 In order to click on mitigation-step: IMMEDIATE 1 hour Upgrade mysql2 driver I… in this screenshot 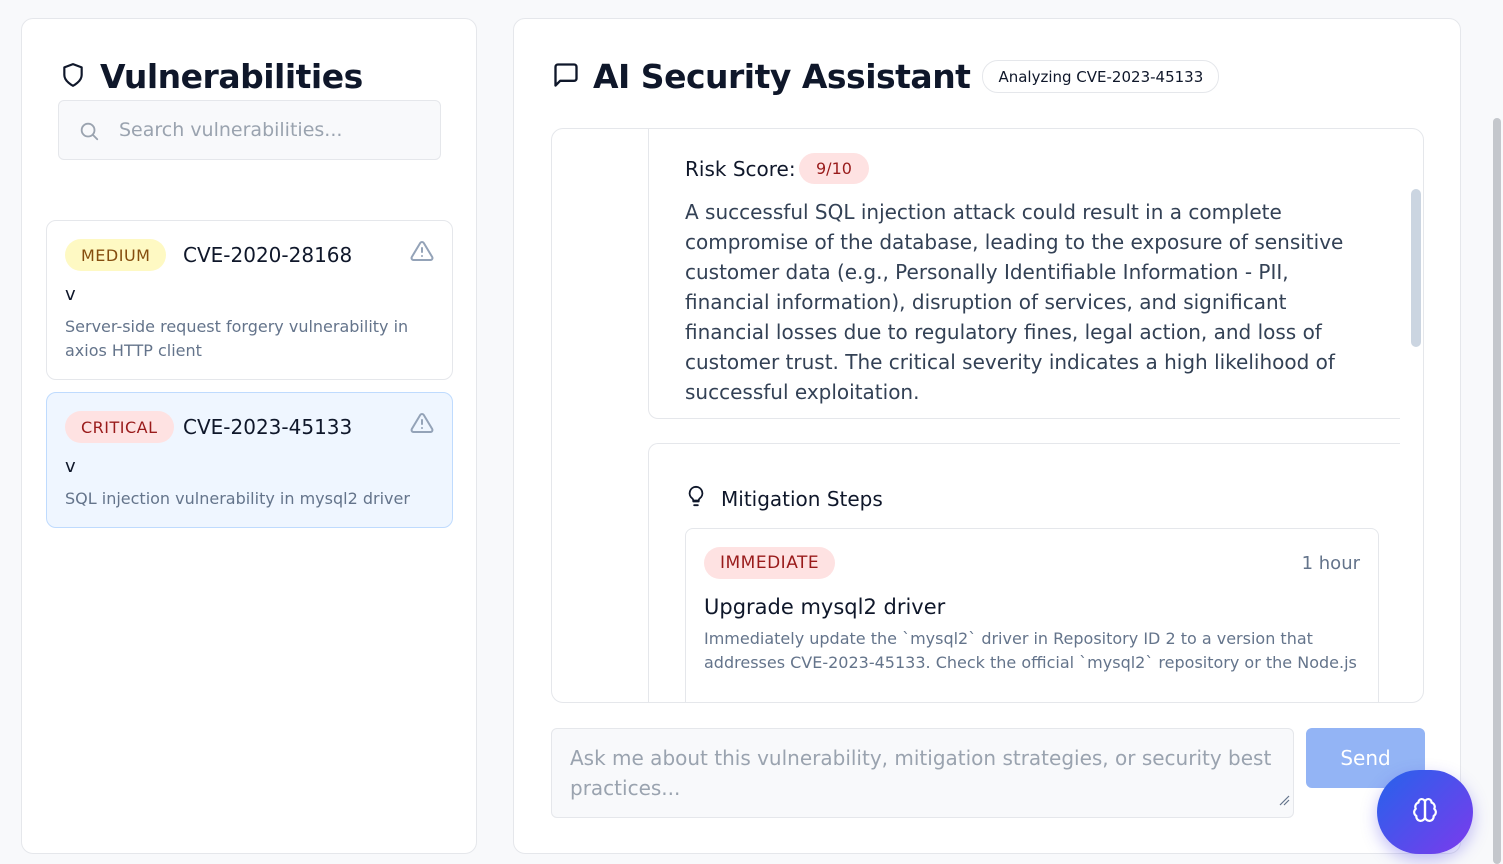, I will do `click(1032, 615)`.